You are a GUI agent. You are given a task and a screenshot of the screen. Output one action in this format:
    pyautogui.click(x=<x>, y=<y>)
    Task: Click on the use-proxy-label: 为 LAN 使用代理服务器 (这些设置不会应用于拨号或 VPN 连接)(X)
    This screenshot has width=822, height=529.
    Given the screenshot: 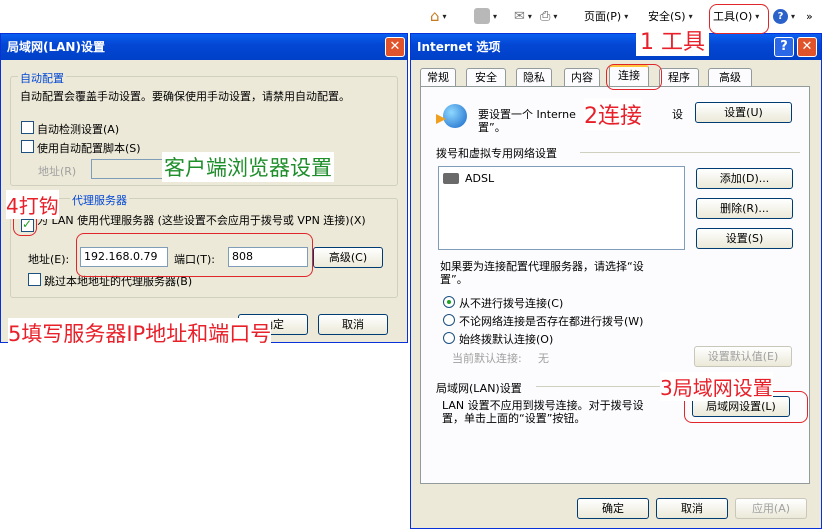 What is the action you would take?
    pyautogui.click(x=201, y=220)
    